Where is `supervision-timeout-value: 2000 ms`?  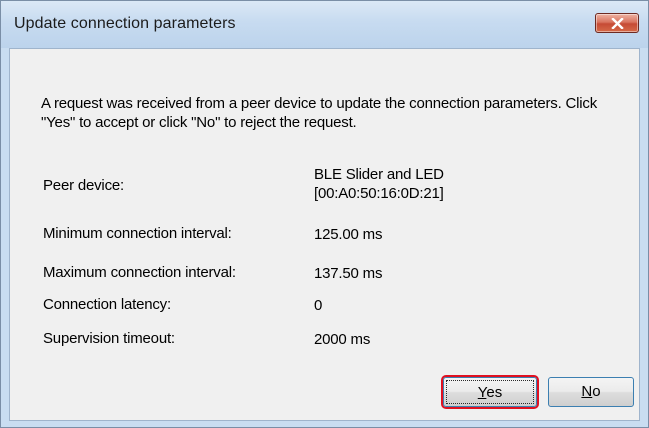
supervision-timeout-value: 2000 ms is located at coordinates (342, 339).